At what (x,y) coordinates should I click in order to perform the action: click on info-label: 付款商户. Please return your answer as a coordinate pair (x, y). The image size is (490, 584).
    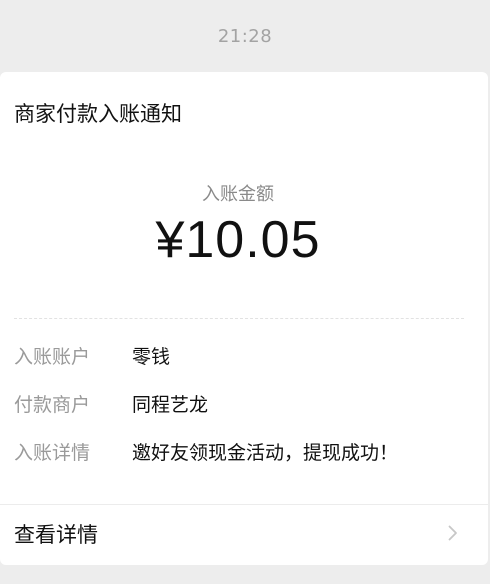
    Looking at the image, I should click on (52, 405).